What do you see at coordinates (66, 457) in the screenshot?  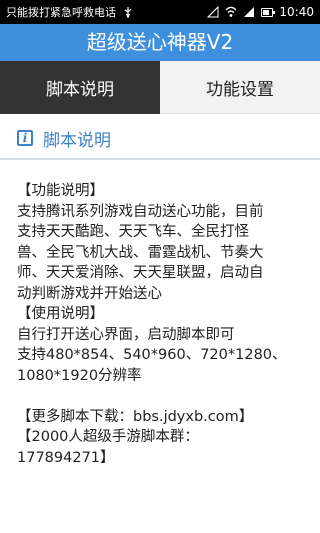 I see `content-line: 177894271】` at bounding box center [66, 457].